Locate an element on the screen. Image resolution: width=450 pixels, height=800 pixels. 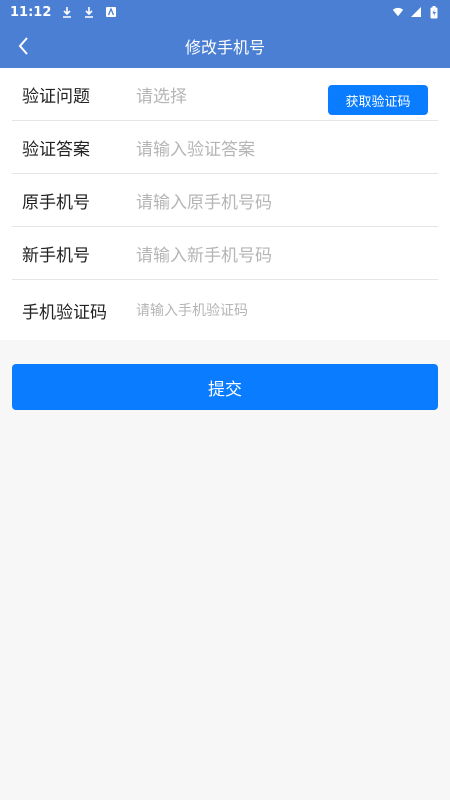
battery-charging-icon is located at coordinates (434, 11).